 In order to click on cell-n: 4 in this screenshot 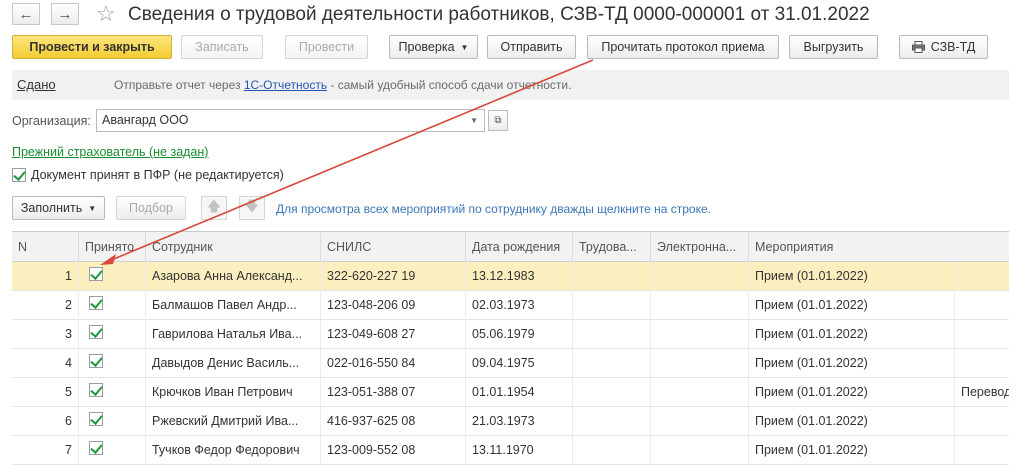, I will do `click(45, 363)`.